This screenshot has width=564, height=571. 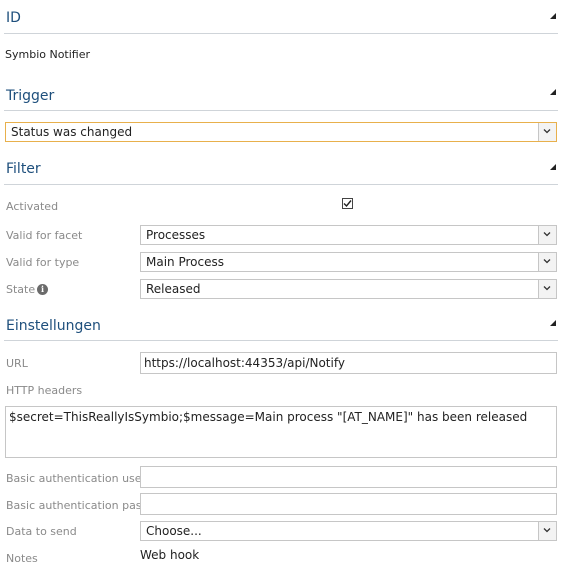 What do you see at coordinates (244, 363) in the screenshot?
I see `url-input-value: https://localhost:44353/api/Notify` at bounding box center [244, 363].